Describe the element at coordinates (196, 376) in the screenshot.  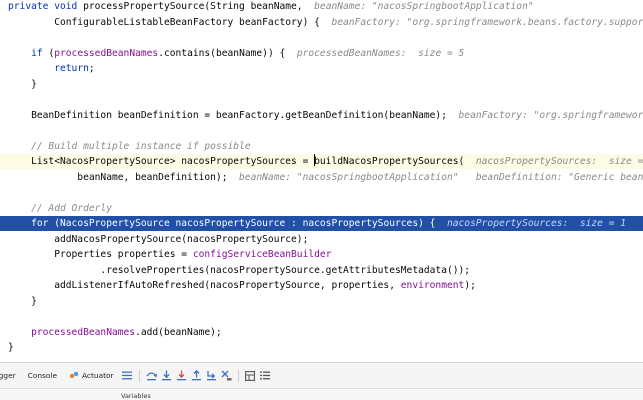
I see `step-out-icon` at that location.